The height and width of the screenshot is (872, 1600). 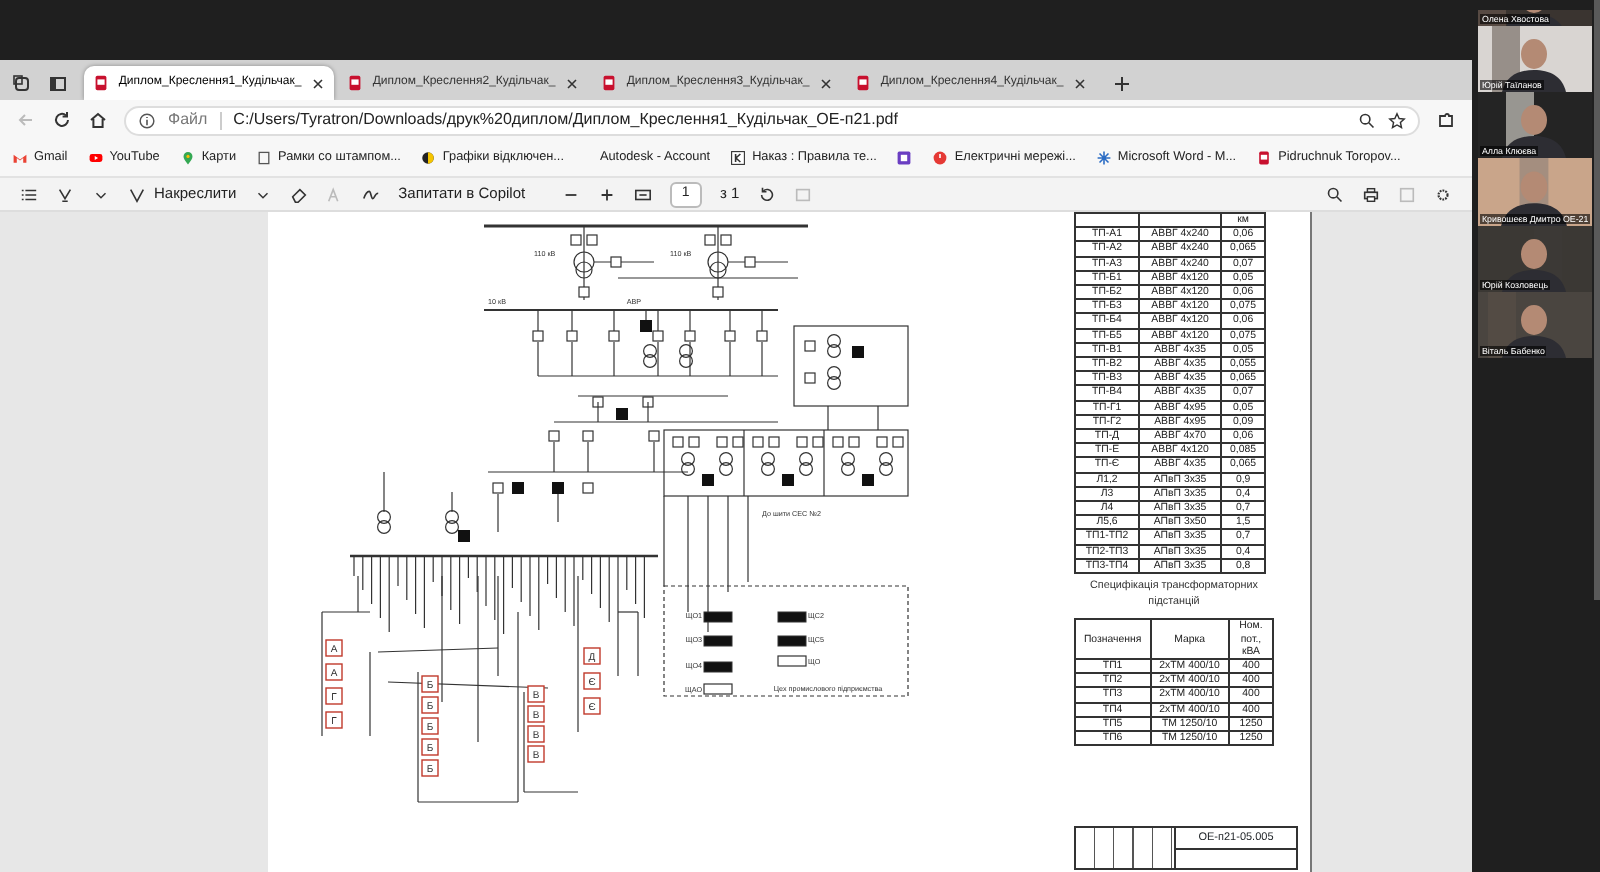 What do you see at coordinates (1443, 194) in the screenshot?
I see `settings-icon` at bounding box center [1443, 194].